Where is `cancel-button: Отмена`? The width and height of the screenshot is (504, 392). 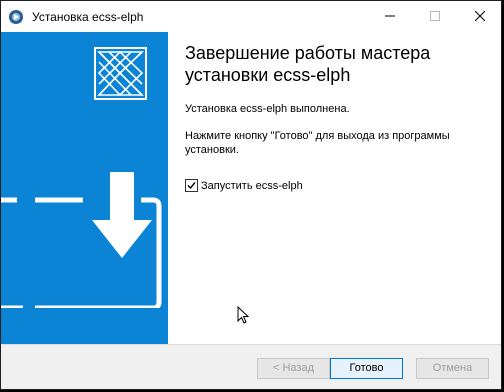
cancel-button: Отмена is located at coordinates (452, 368).